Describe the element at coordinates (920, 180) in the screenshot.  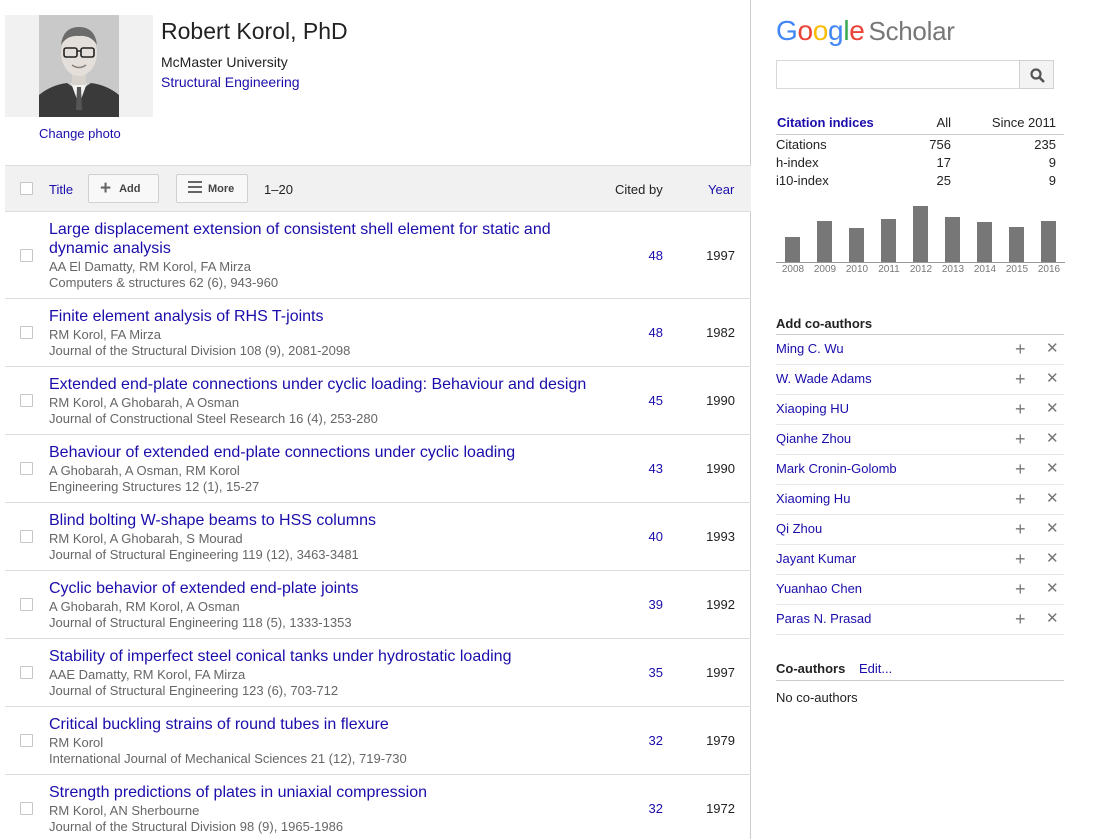
I see `i10-index-row: i10-index 25 9` at that location.